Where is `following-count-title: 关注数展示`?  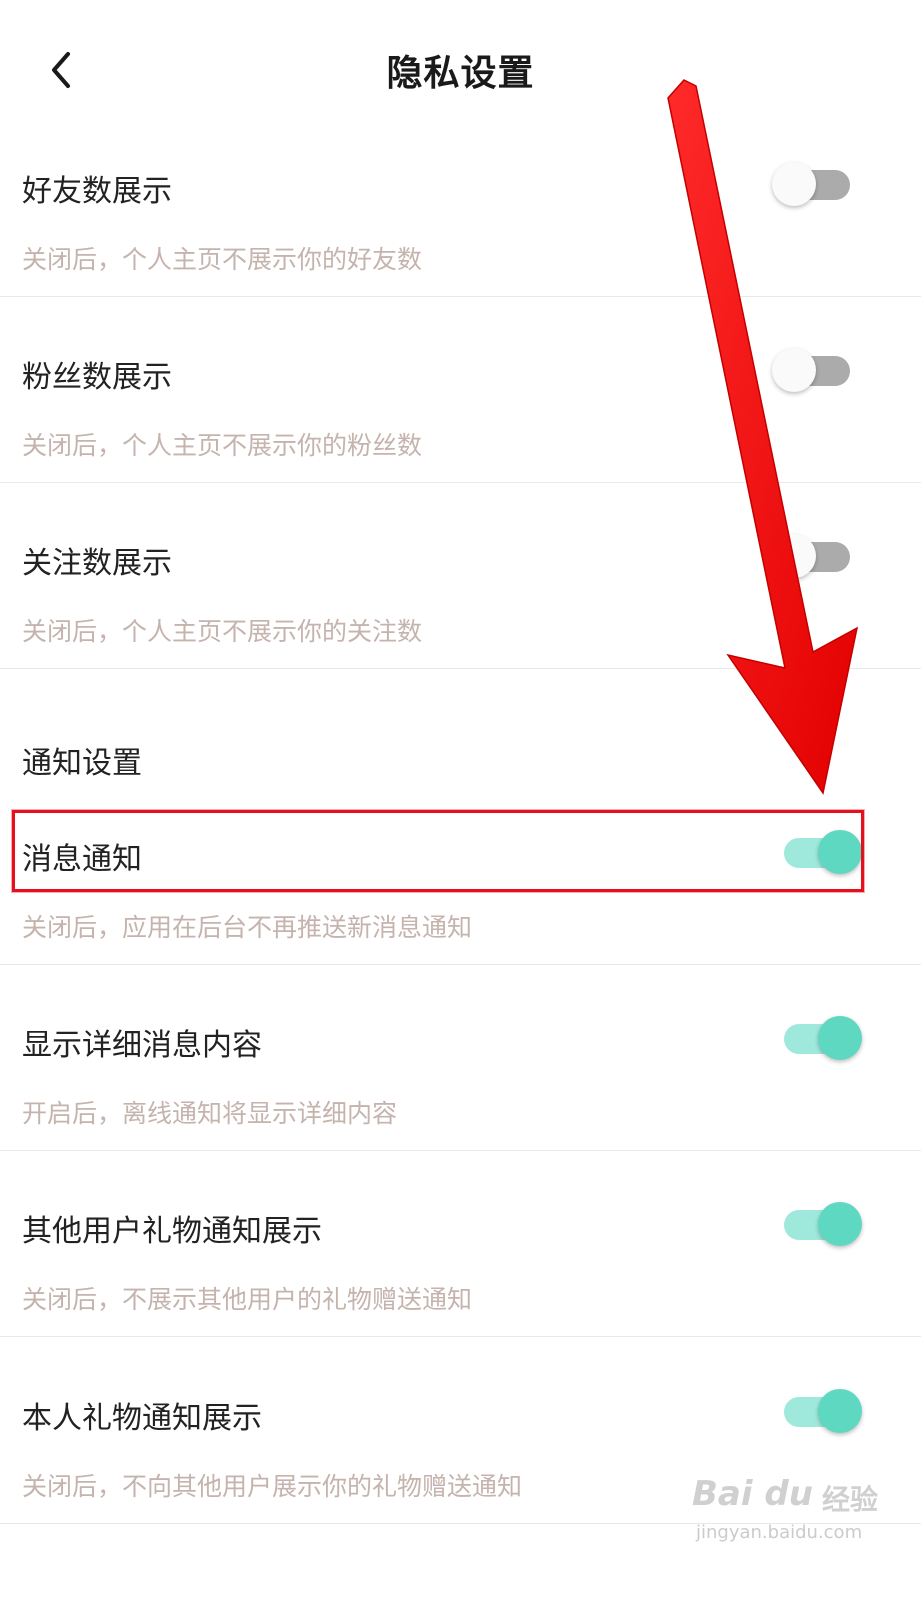 following-count-title: 关注数展示 is located at coordinates (97, 563).